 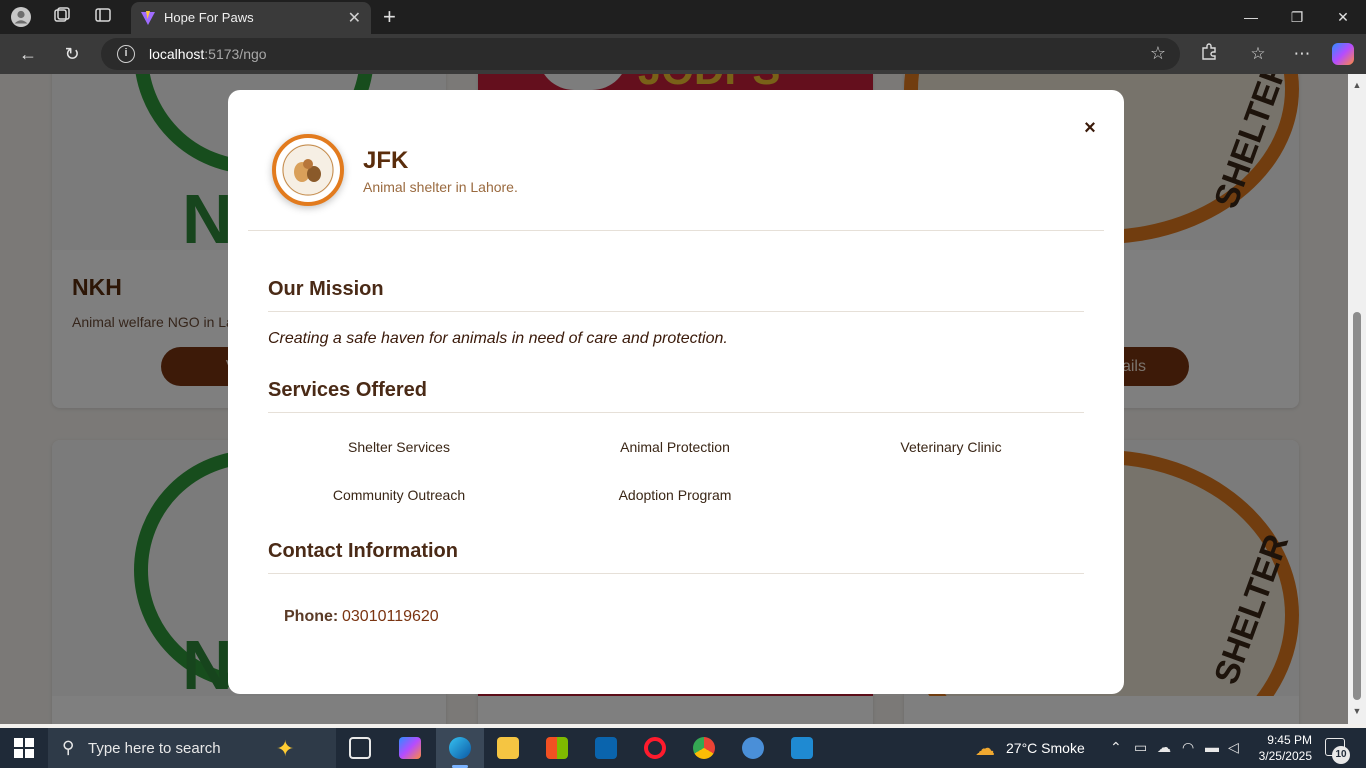 I want to click on phone-label: Phone:, so click(x=311, y=616).